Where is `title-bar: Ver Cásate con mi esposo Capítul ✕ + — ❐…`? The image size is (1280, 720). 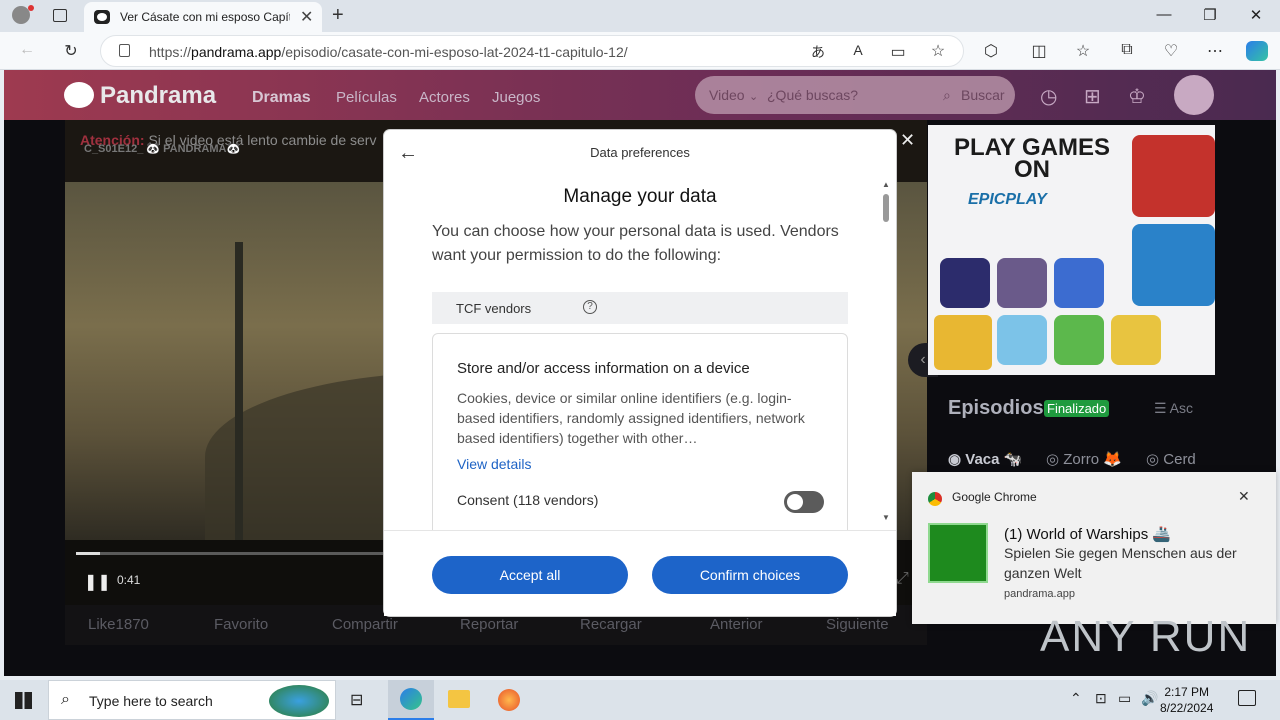 title-bar: Ver Cásate con mi esposo Capítul ✕ + — ❐… is located at coordinates (640, 16).